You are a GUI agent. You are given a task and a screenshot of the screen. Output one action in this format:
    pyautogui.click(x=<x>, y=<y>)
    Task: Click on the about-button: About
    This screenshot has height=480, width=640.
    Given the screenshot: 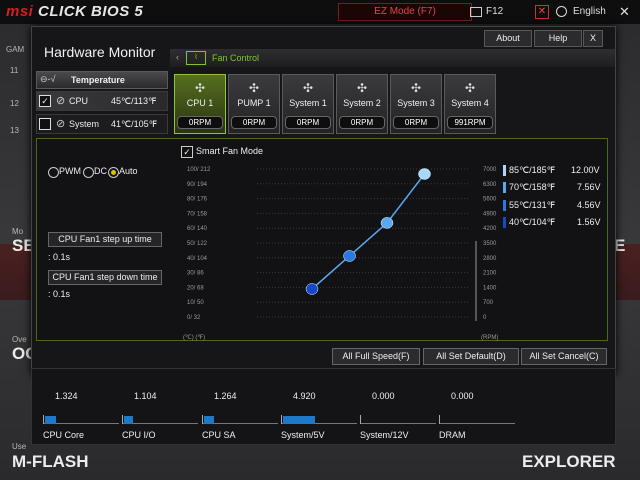 What is the action you would take?
    pyautogui.click(x=508, y=38)
    